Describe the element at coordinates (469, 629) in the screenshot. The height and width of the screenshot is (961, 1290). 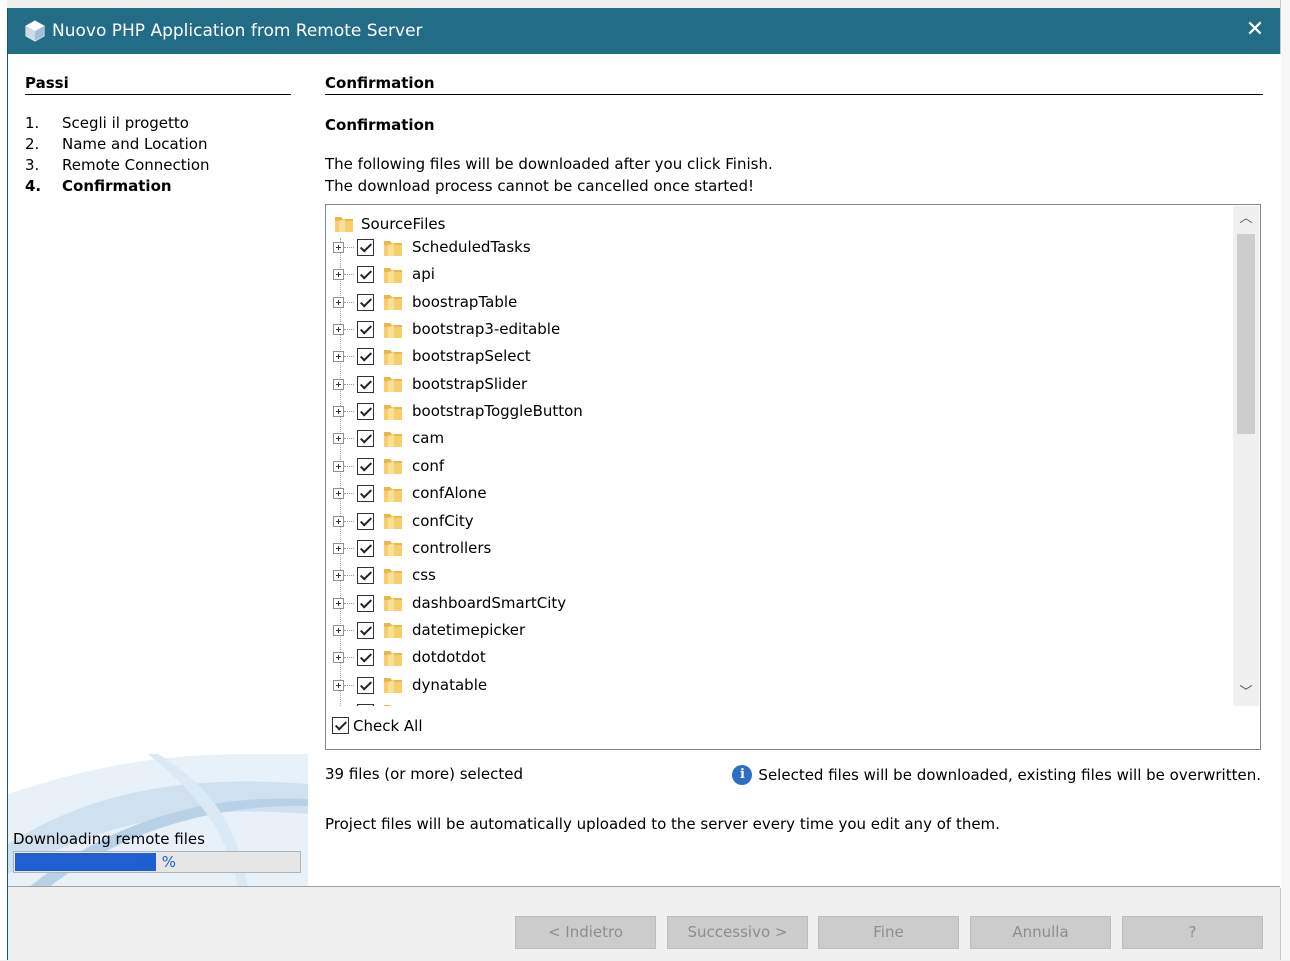
I see `tree-folder-label: datetimepicker` at that location.